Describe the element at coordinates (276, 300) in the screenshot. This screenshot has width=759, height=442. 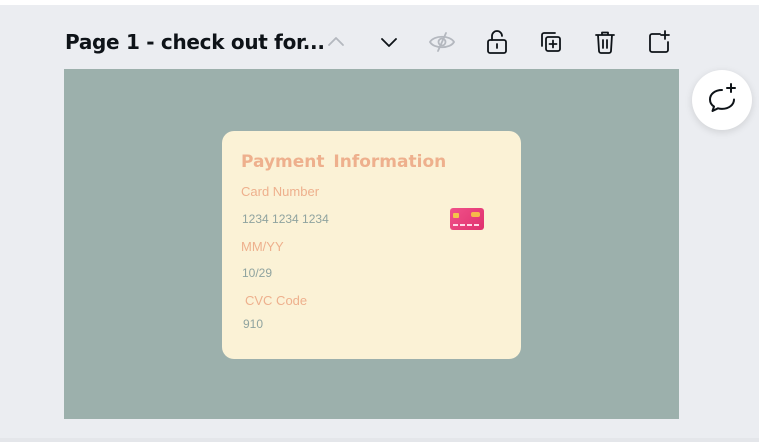
I see `cvc-label: CVC Code` at that location.